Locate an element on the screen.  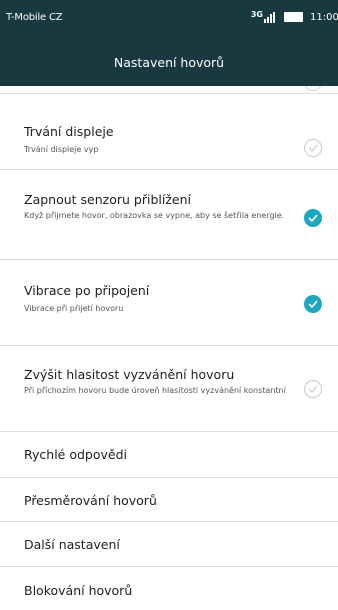
setting-title: Zapnout senzoru přiblížení is located at coordinates (107, 199).